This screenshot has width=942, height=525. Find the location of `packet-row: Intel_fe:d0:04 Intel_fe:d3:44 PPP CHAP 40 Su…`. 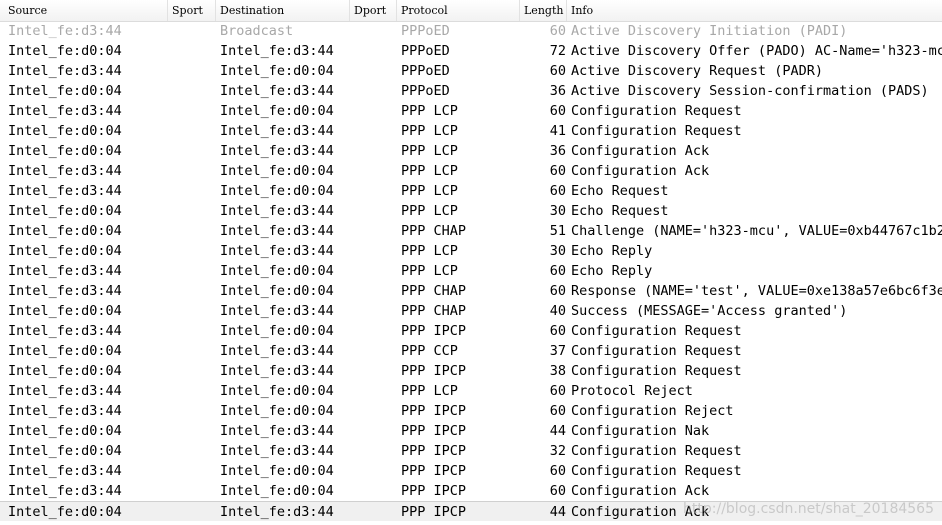

packet-row: Intel_fe:d0:04 Intel_fe:d3:44 PPP CHAP 40 Su… is located at coordinates (471, 311).